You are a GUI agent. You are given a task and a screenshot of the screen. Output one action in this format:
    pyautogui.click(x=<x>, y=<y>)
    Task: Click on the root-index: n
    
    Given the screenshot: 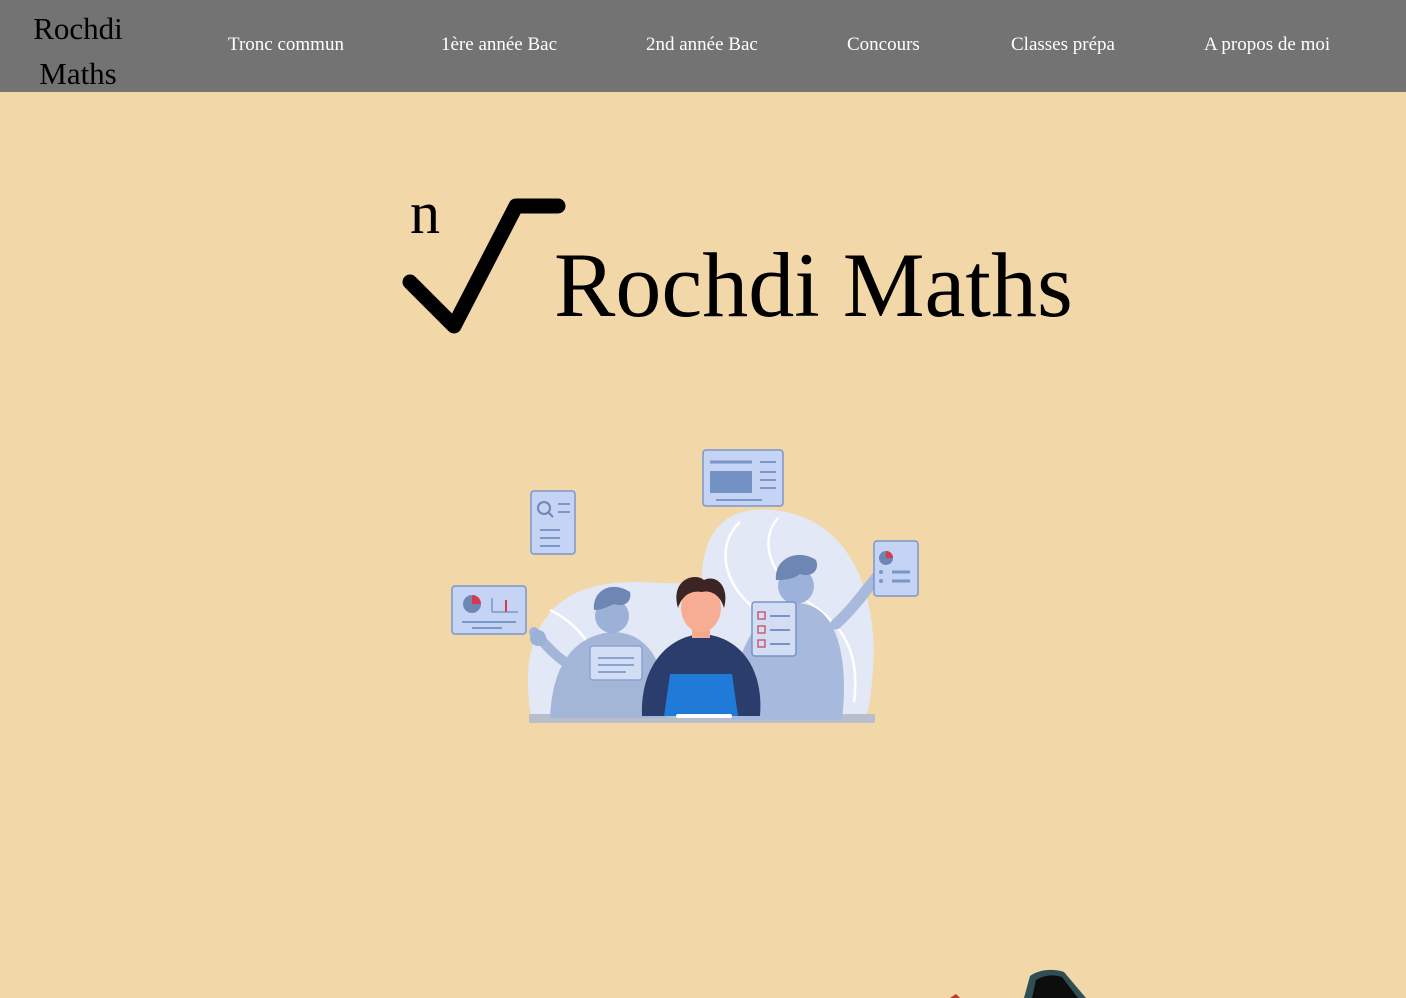 What is the action you would take?
    pyautogui.click(x=425, y=213)
    